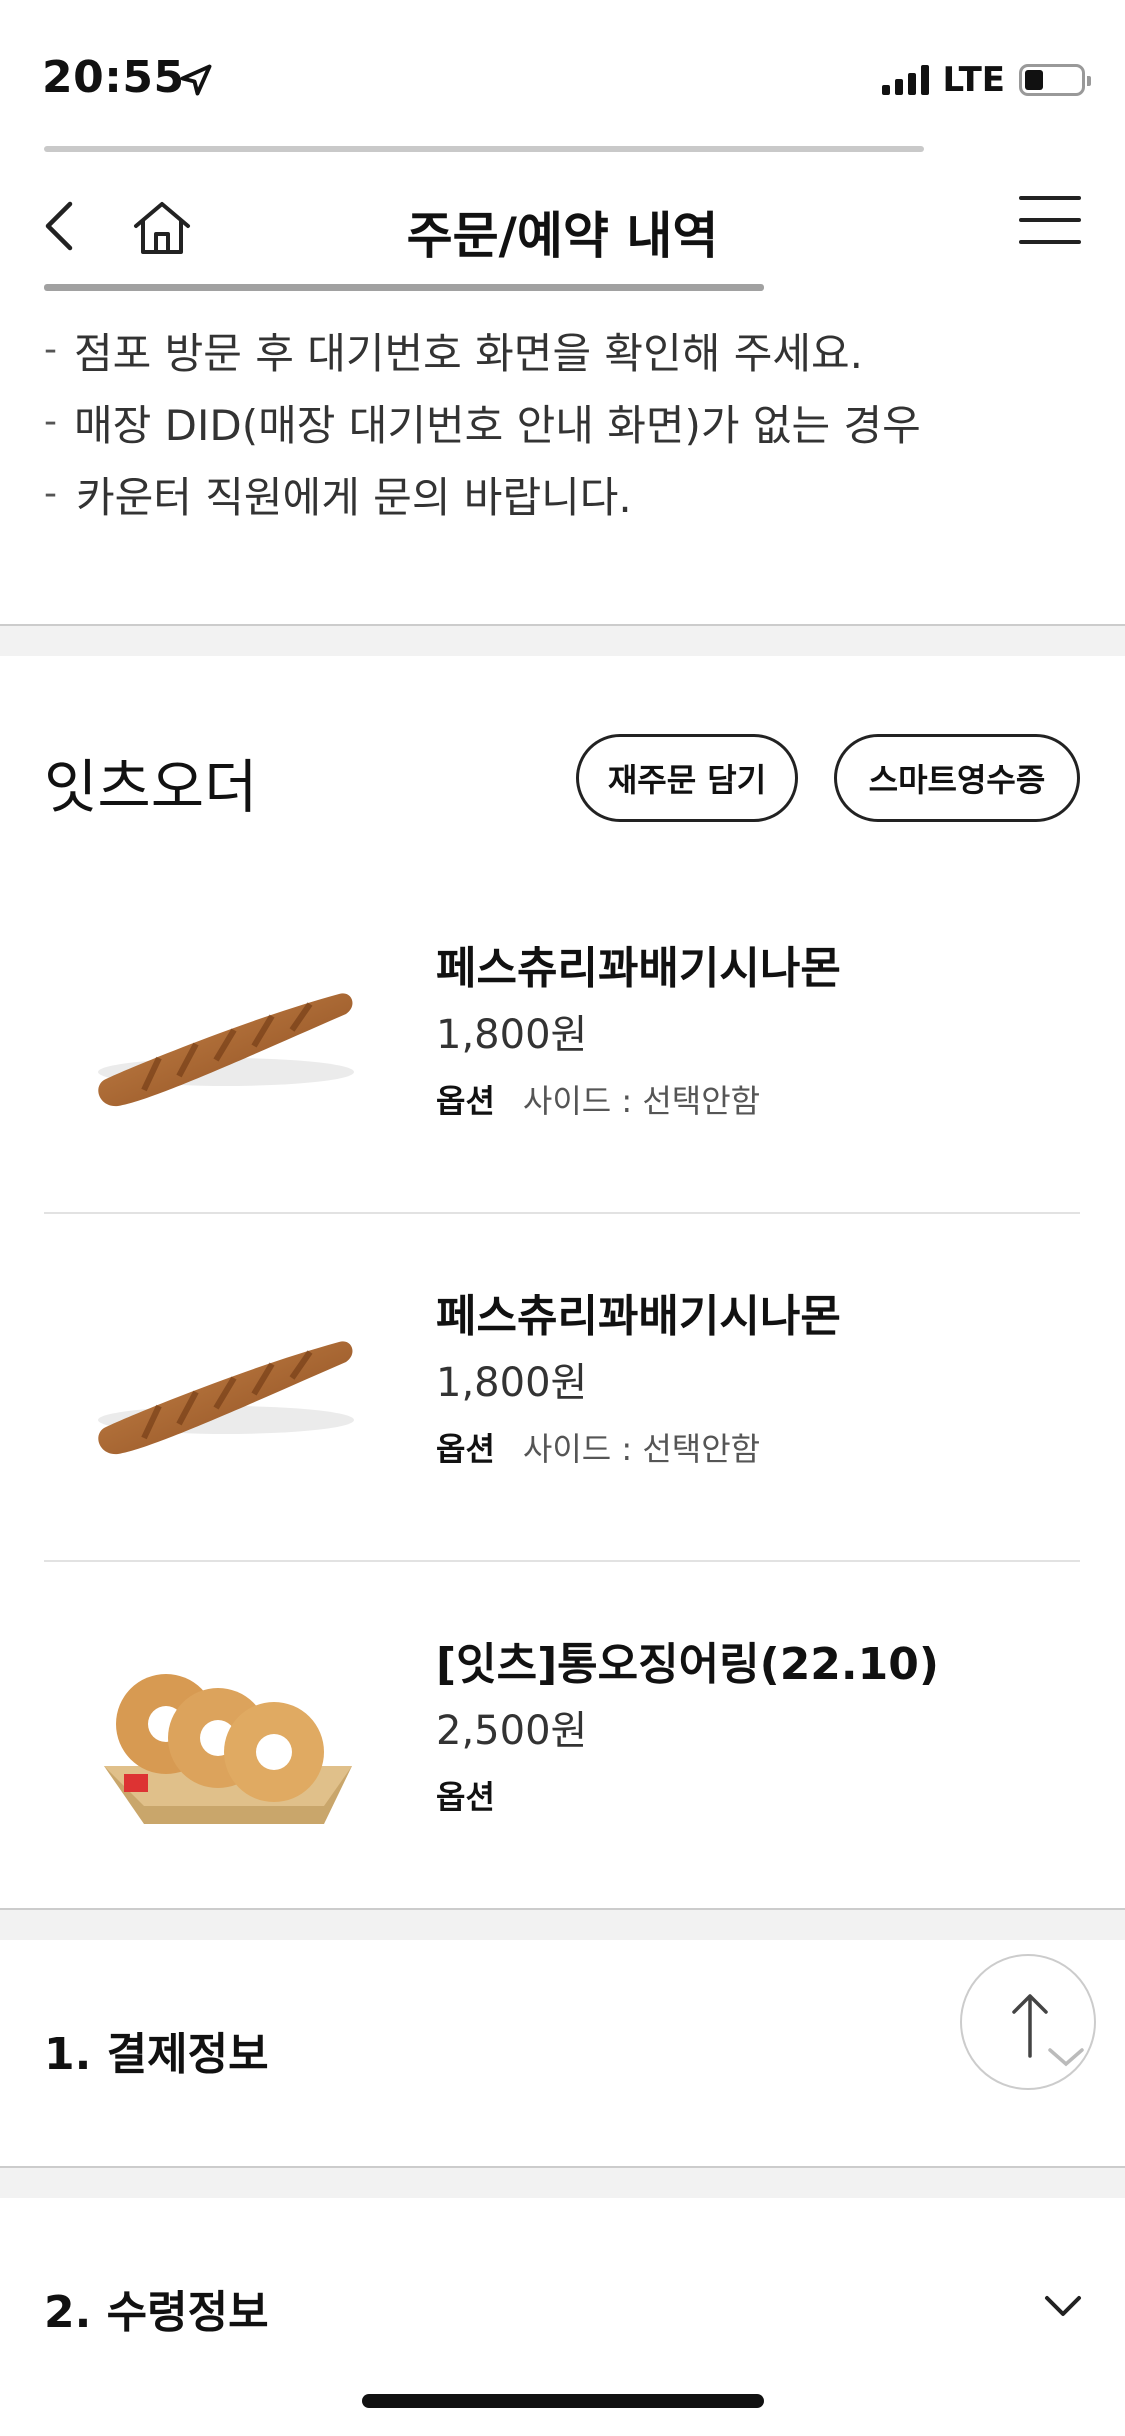 Image resolution: width=1125 pixels, height=2436 pixels. I want to click on menu-icon, so click(1050, 222).